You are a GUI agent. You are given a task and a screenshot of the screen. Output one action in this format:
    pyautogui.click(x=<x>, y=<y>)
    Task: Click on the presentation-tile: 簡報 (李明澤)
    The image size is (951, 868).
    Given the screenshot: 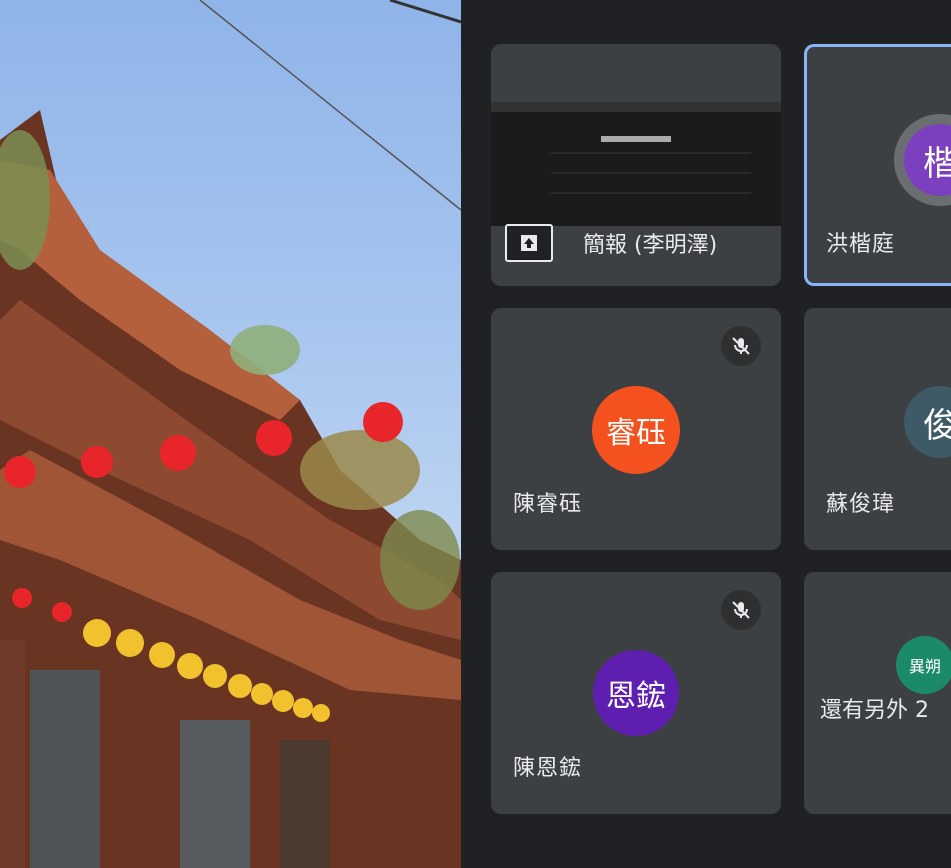 What is the action you would take?
    pyautogui.click(x=636, y=165)
    